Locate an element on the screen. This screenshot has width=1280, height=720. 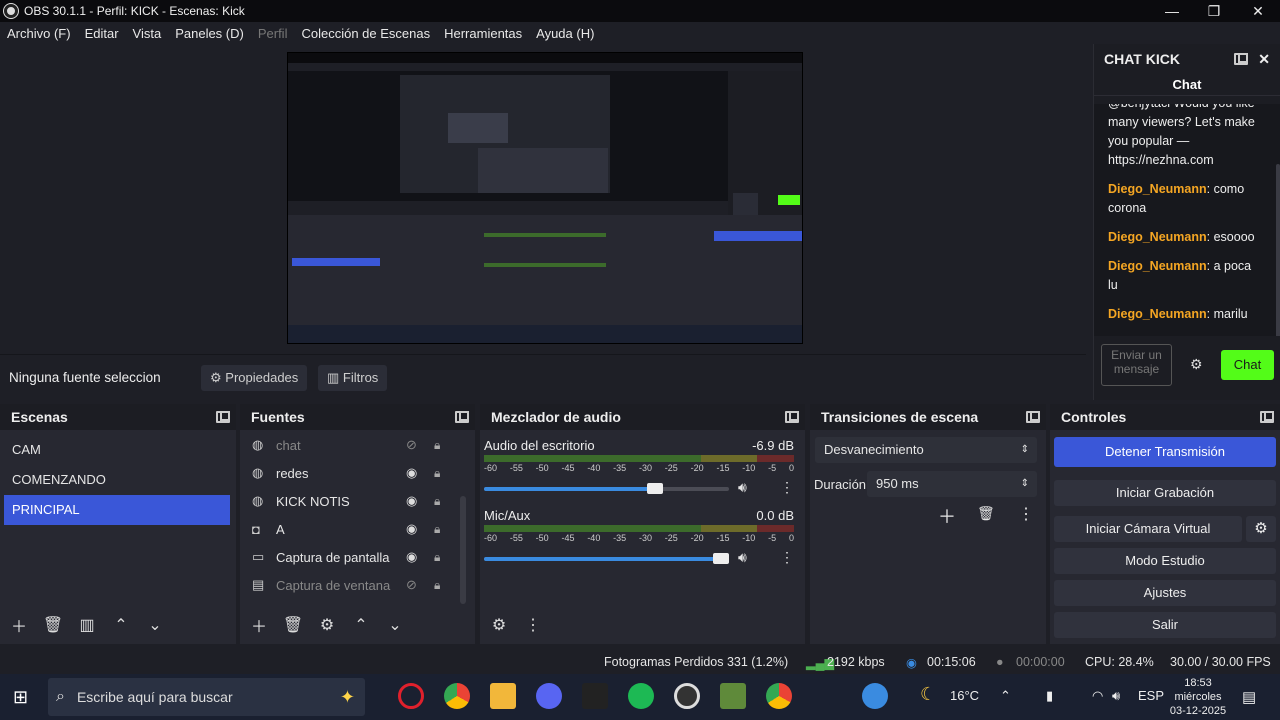
menu-herramientas: Herramientas is located at coordinates (483, 33).